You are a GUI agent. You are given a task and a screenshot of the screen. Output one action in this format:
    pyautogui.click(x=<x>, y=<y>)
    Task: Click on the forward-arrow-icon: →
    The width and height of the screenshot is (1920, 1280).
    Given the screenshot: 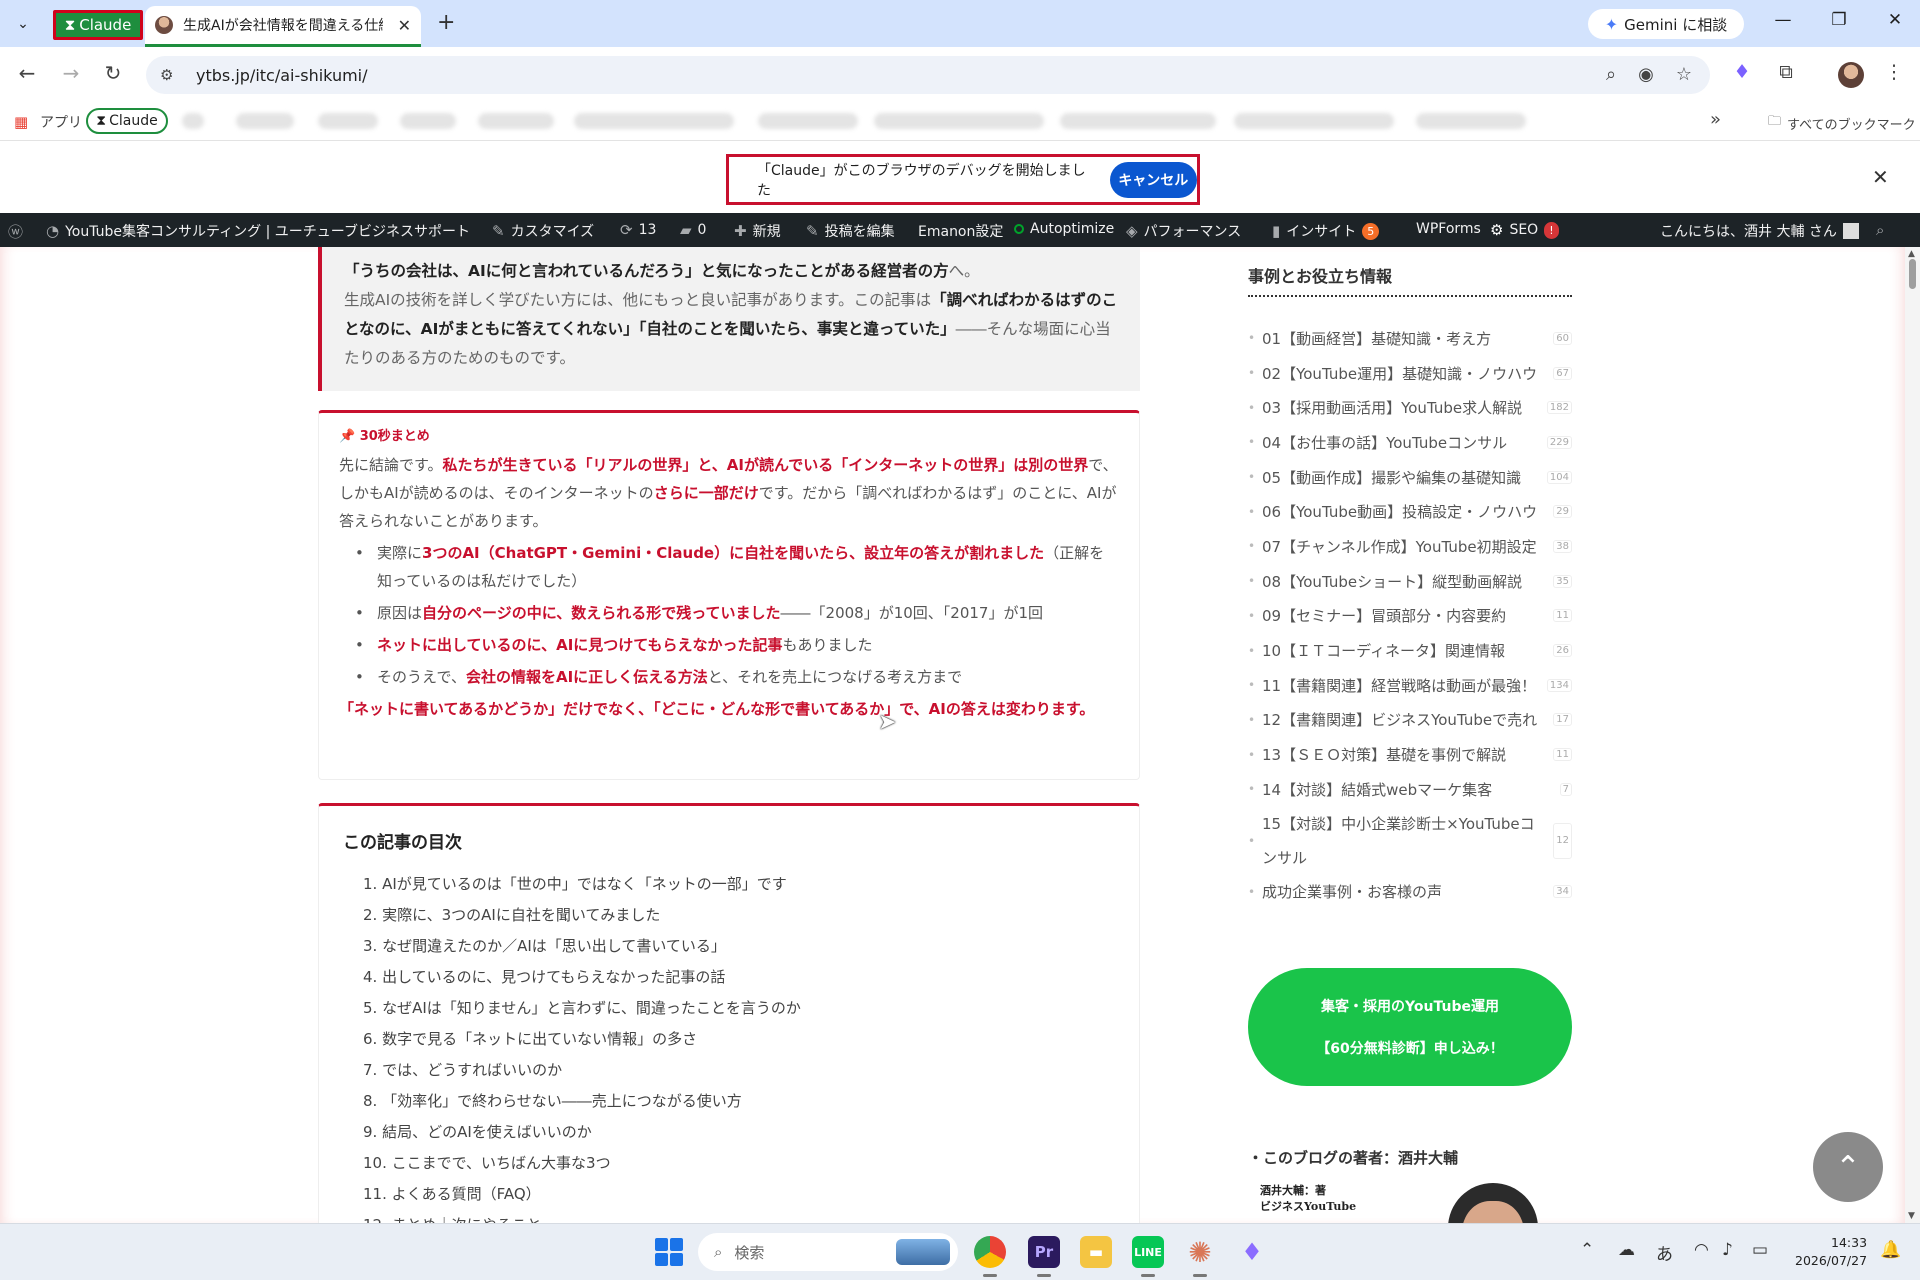 What is the action you would take?
    pyautogui.click(x=71, y=73)
    